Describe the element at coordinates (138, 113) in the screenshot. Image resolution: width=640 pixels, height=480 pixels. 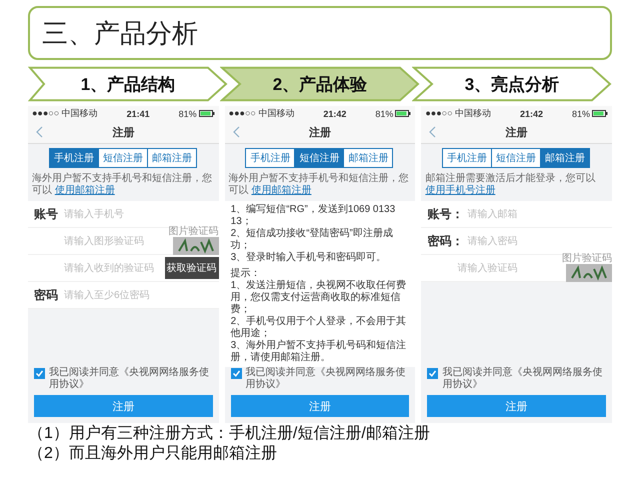
I see `clock-text: 21:41` at that location.